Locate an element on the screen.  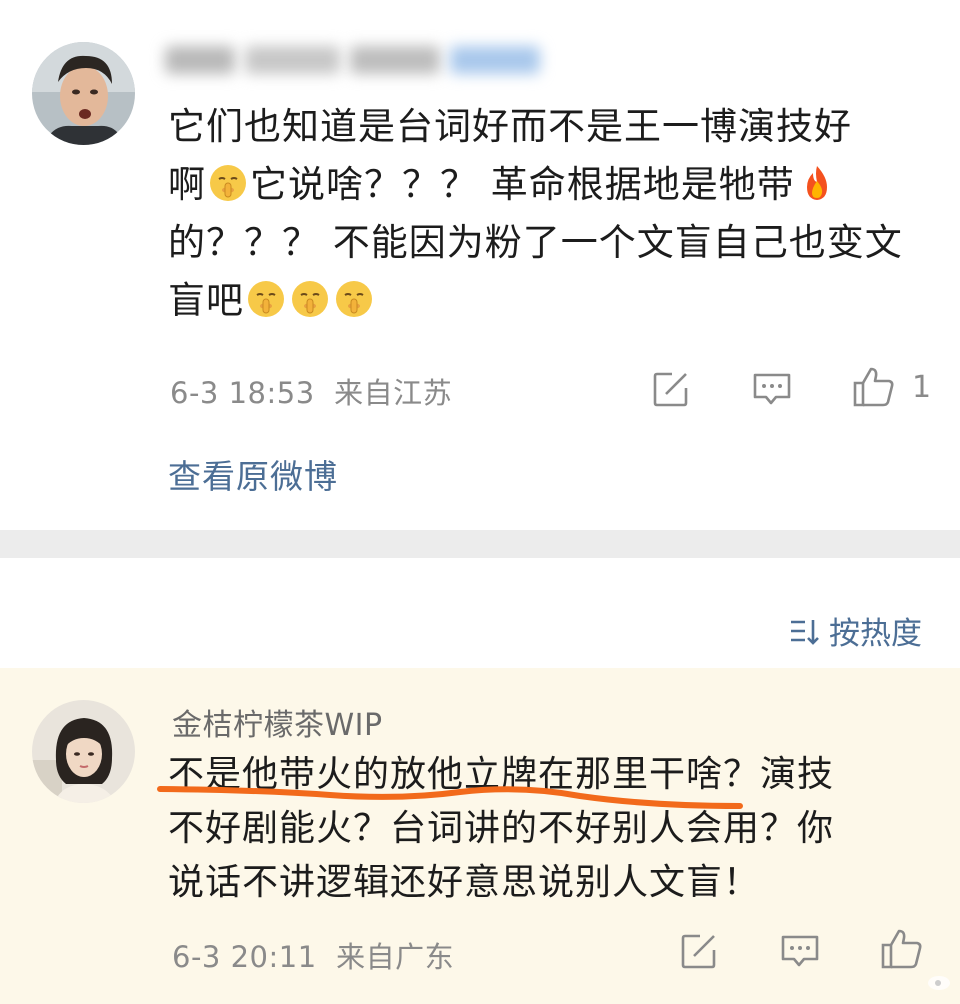
comment-meta: 6-3 20:11 来自广东 is located at coordinates (313, 955).